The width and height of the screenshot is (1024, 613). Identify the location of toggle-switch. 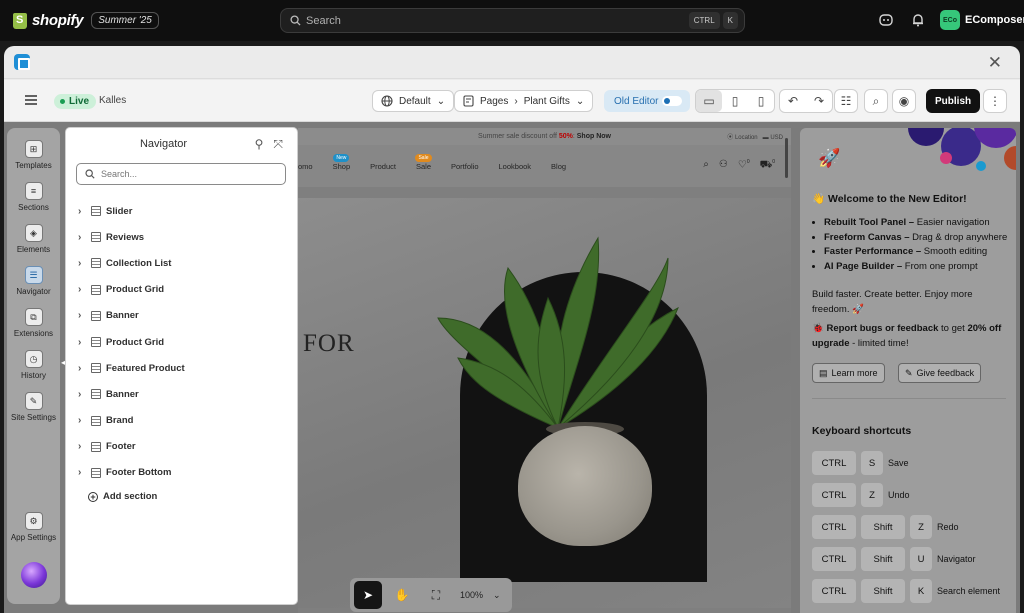
(672, 101).